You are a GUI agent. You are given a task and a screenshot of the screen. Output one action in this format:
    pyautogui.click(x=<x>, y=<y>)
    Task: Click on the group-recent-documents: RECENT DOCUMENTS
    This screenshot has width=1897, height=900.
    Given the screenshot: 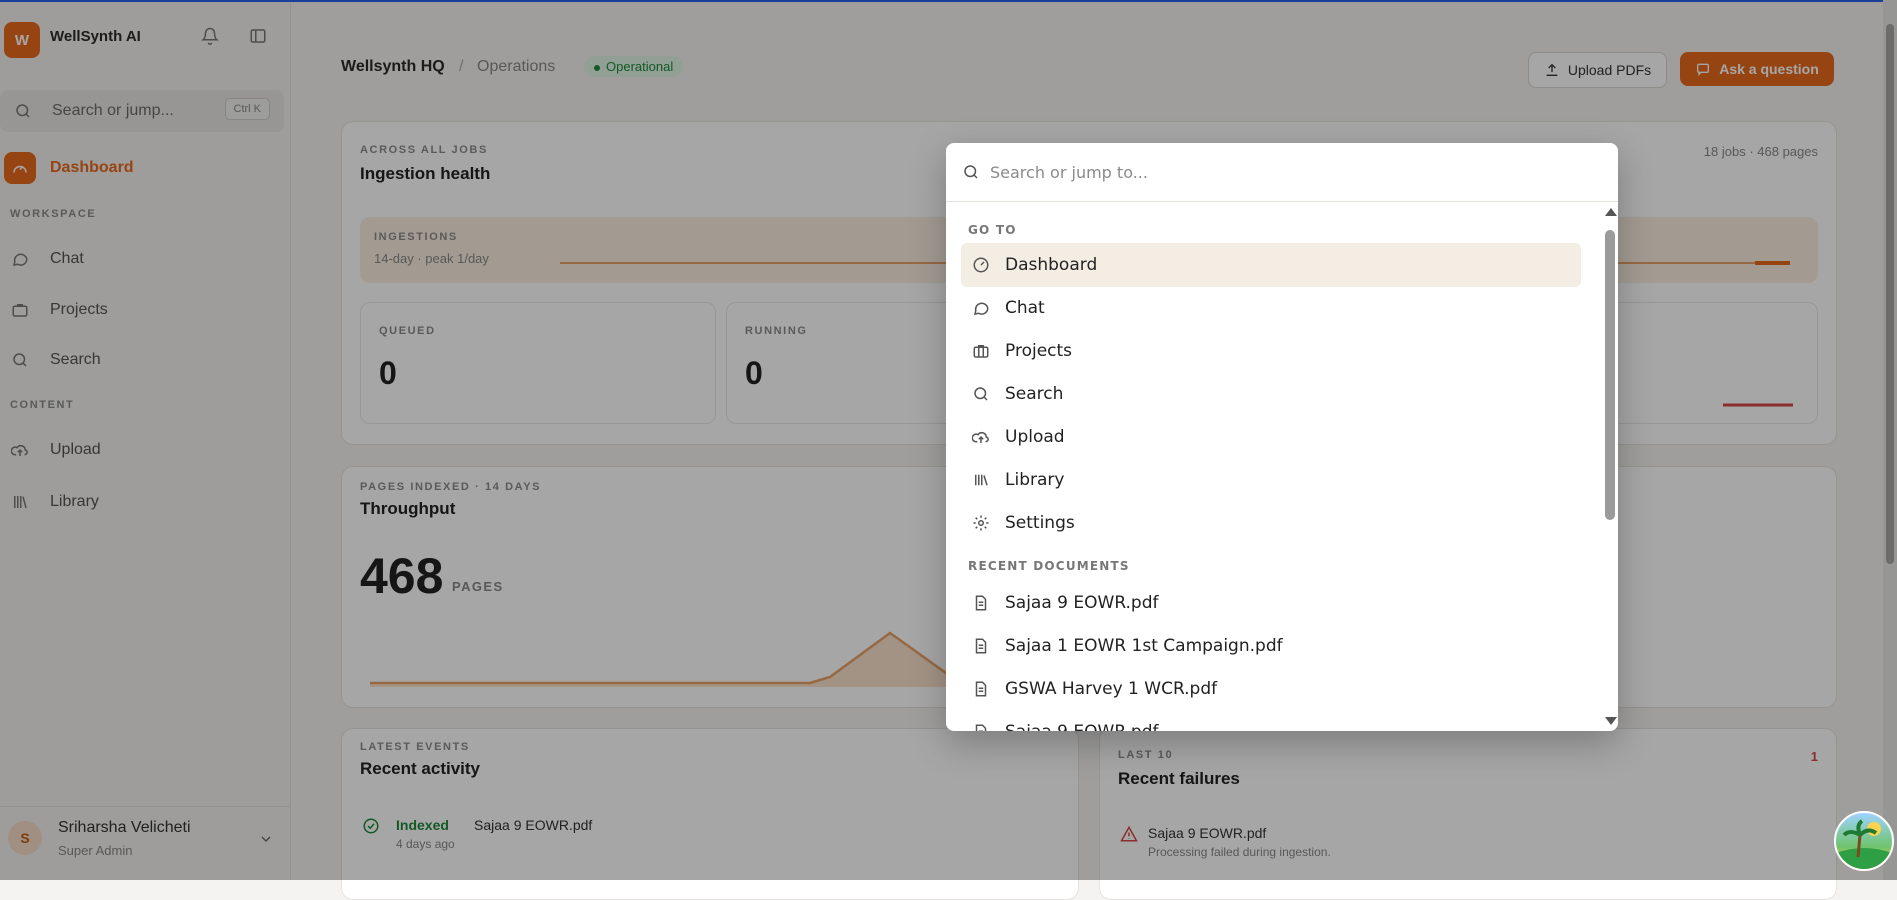 What is the action you would take?
    pyautogui.click(x=1049, y=566)
    